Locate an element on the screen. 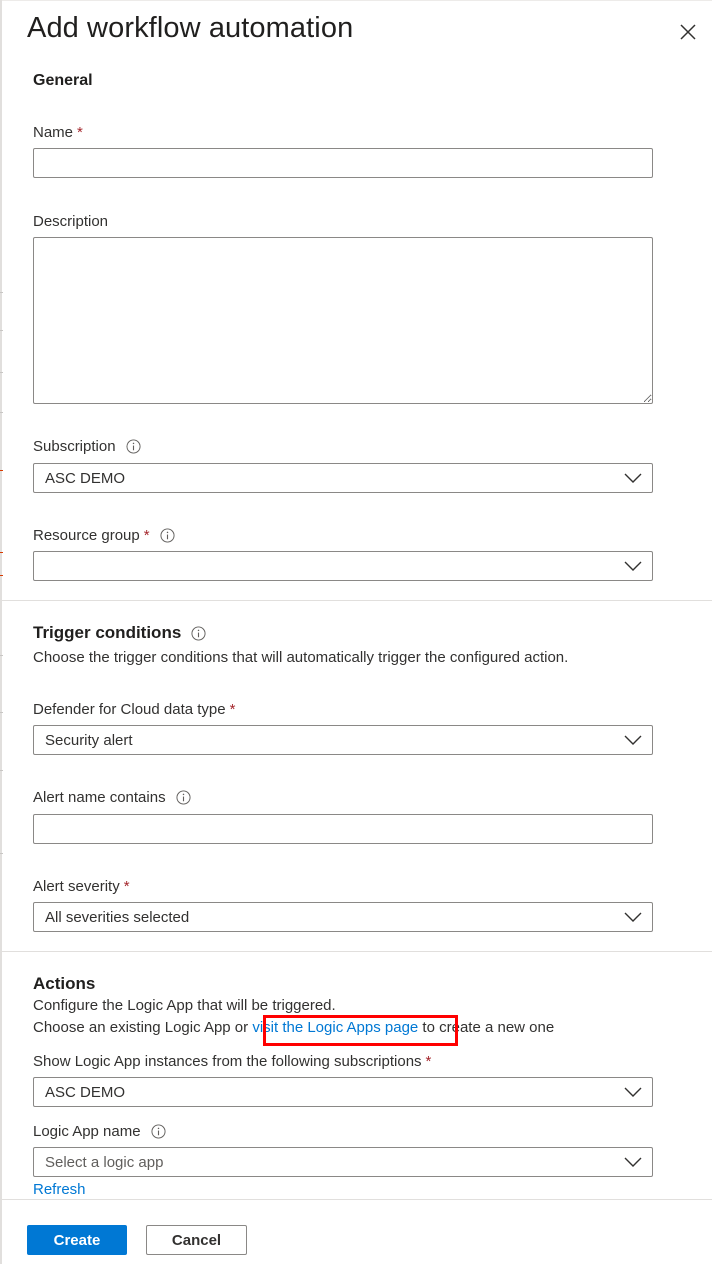  resource-group-label-text: Resource group is located at coordinates (86, 535).